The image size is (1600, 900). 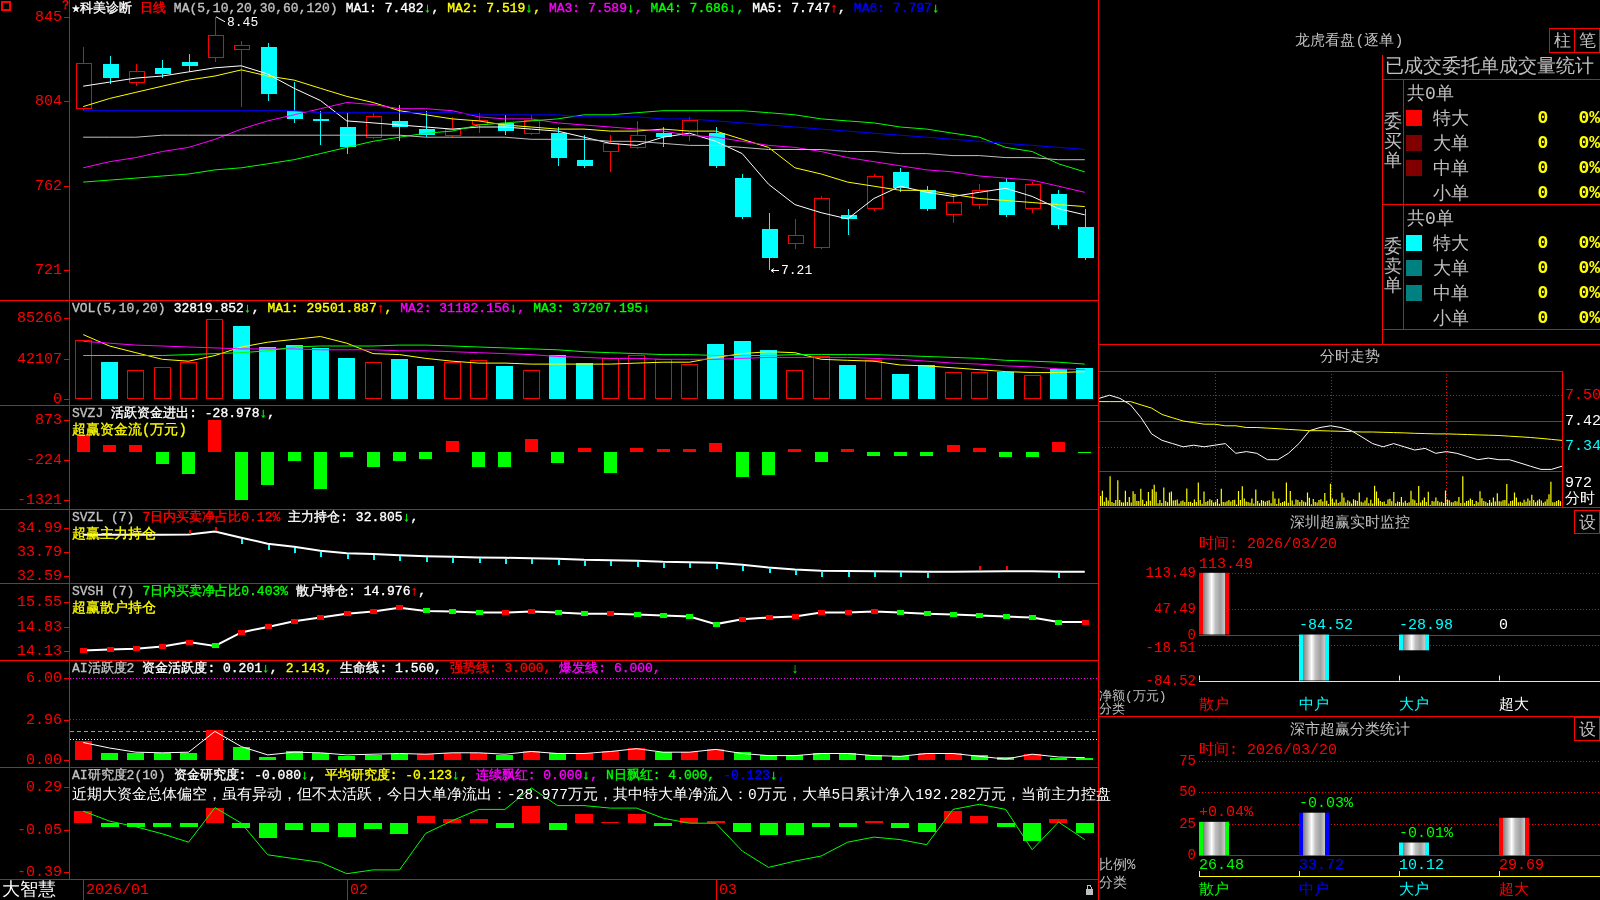 What do you see at coordinates (455, 308) in the screenshot?
I see `legend-text: MA2: 31182.156` at bounding box center [455, 308].